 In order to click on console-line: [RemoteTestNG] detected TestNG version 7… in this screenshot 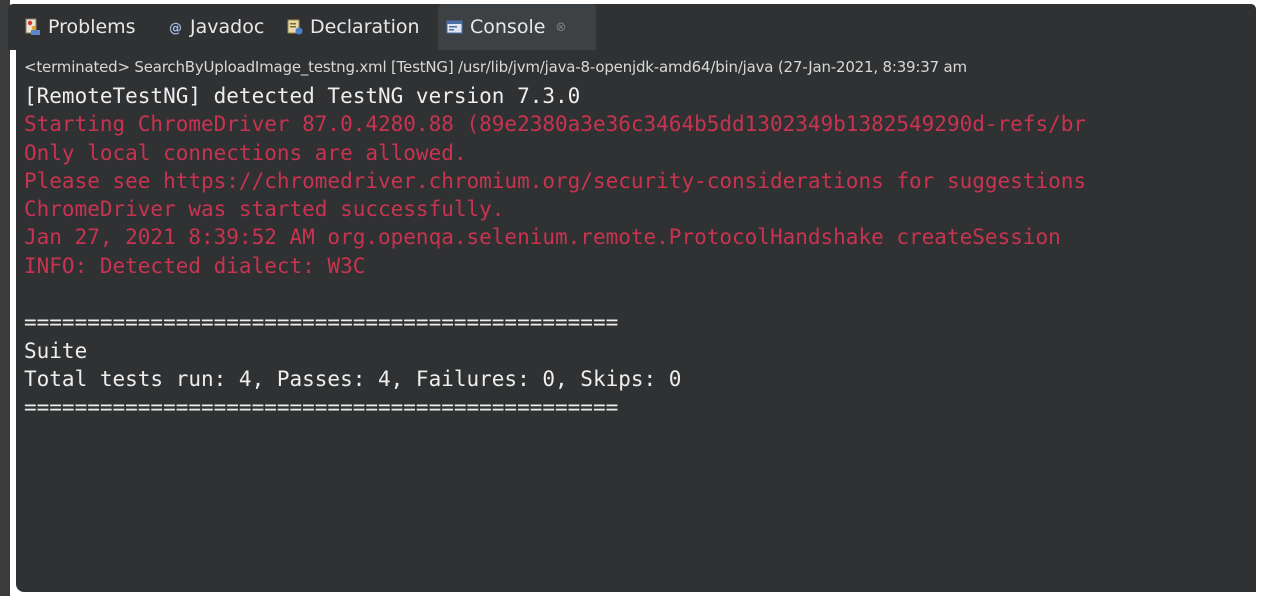, I will do `click(302, 96)`.